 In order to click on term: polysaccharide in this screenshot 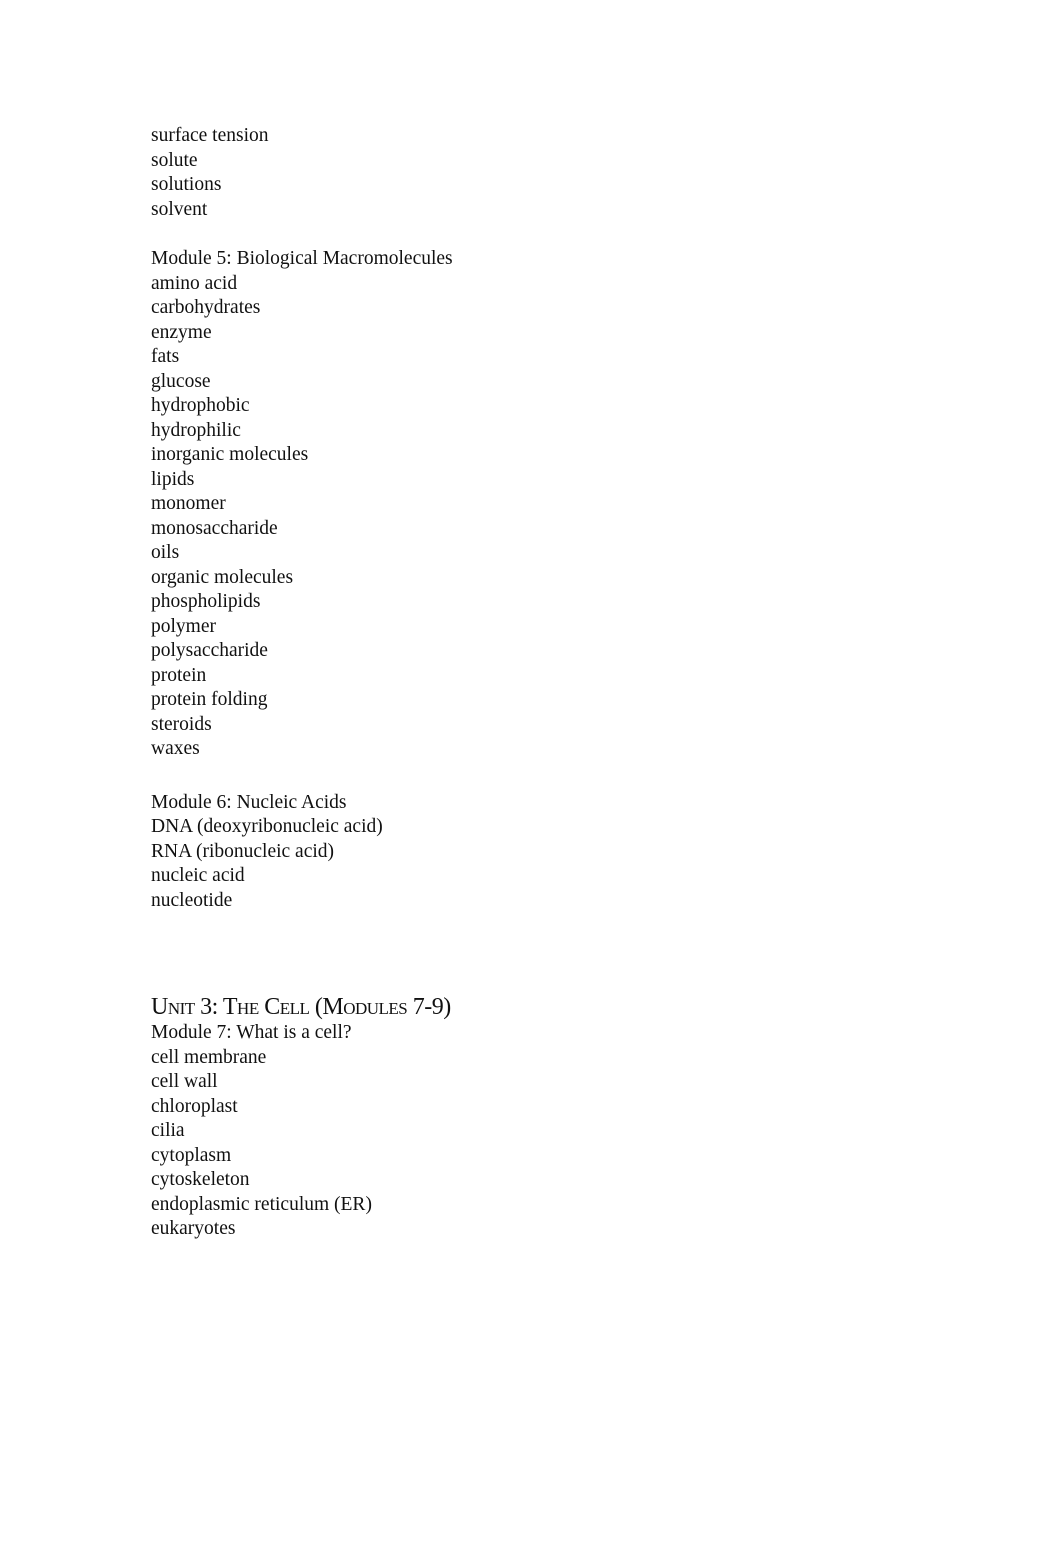, I will do `click(209, 650)`.